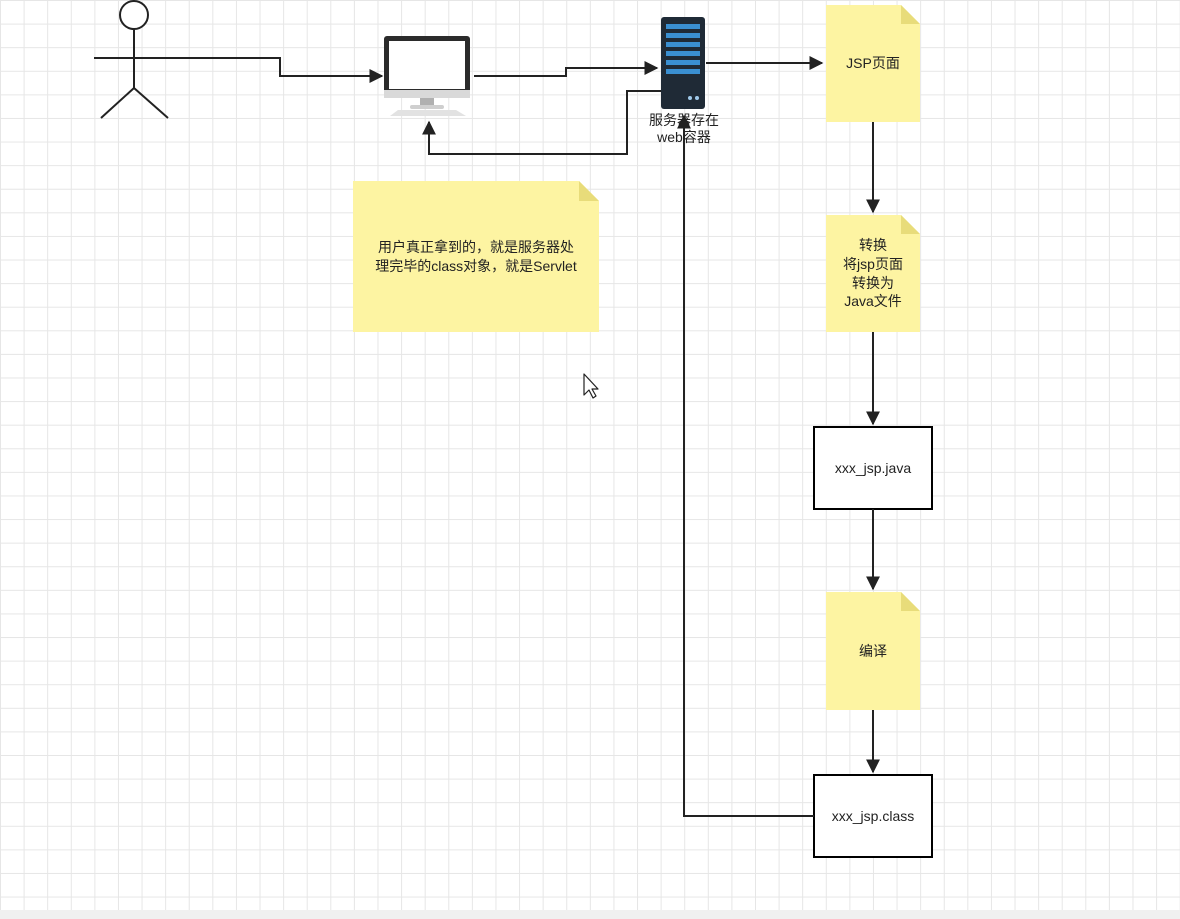  Describe the element at coordinates (591, 386) in the screenshot. I see `mouse-pointer-icon` at that location.